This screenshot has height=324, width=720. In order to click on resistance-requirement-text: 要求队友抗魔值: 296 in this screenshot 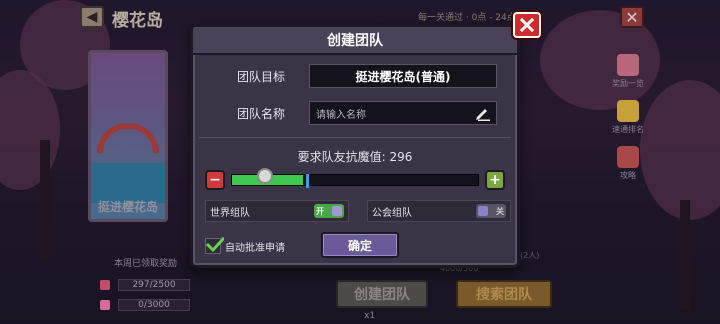, I will do `click(355, 156)`.